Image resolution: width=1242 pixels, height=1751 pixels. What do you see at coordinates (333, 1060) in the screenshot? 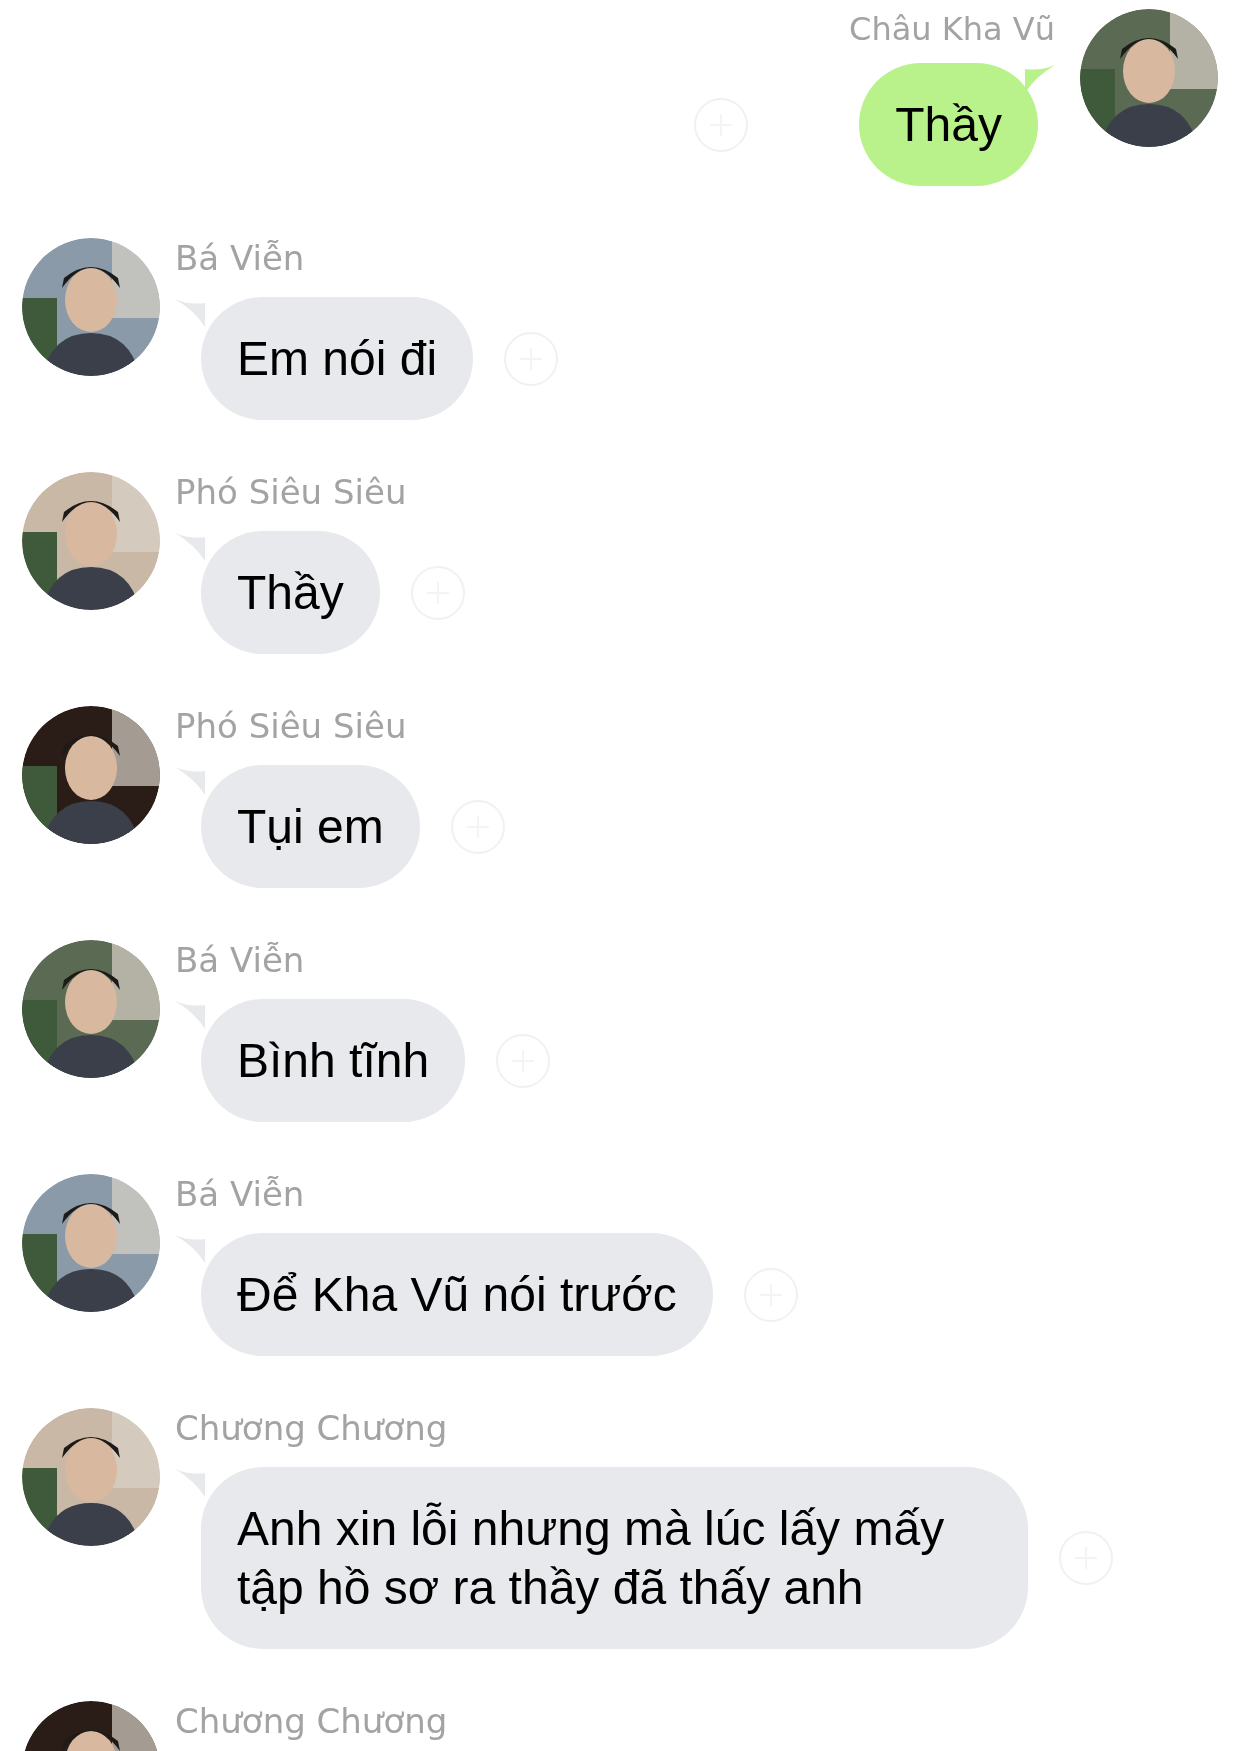
I see `message-bubble: Bình tĩnh` at bounding box center [333, 1060].